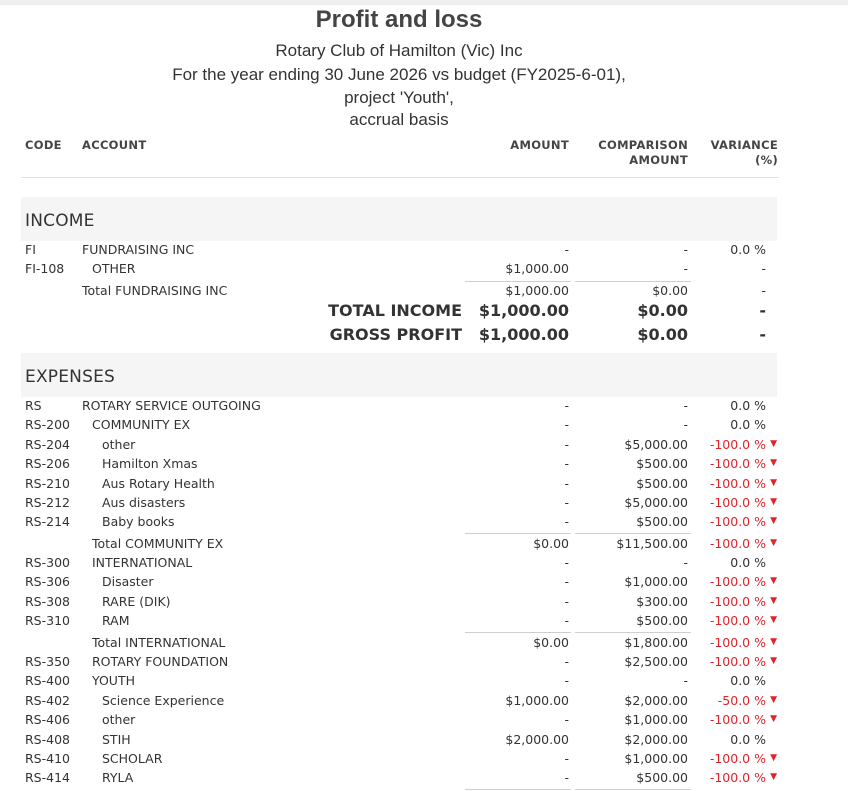  I want to click on variance-value: -, so click(763, 268).